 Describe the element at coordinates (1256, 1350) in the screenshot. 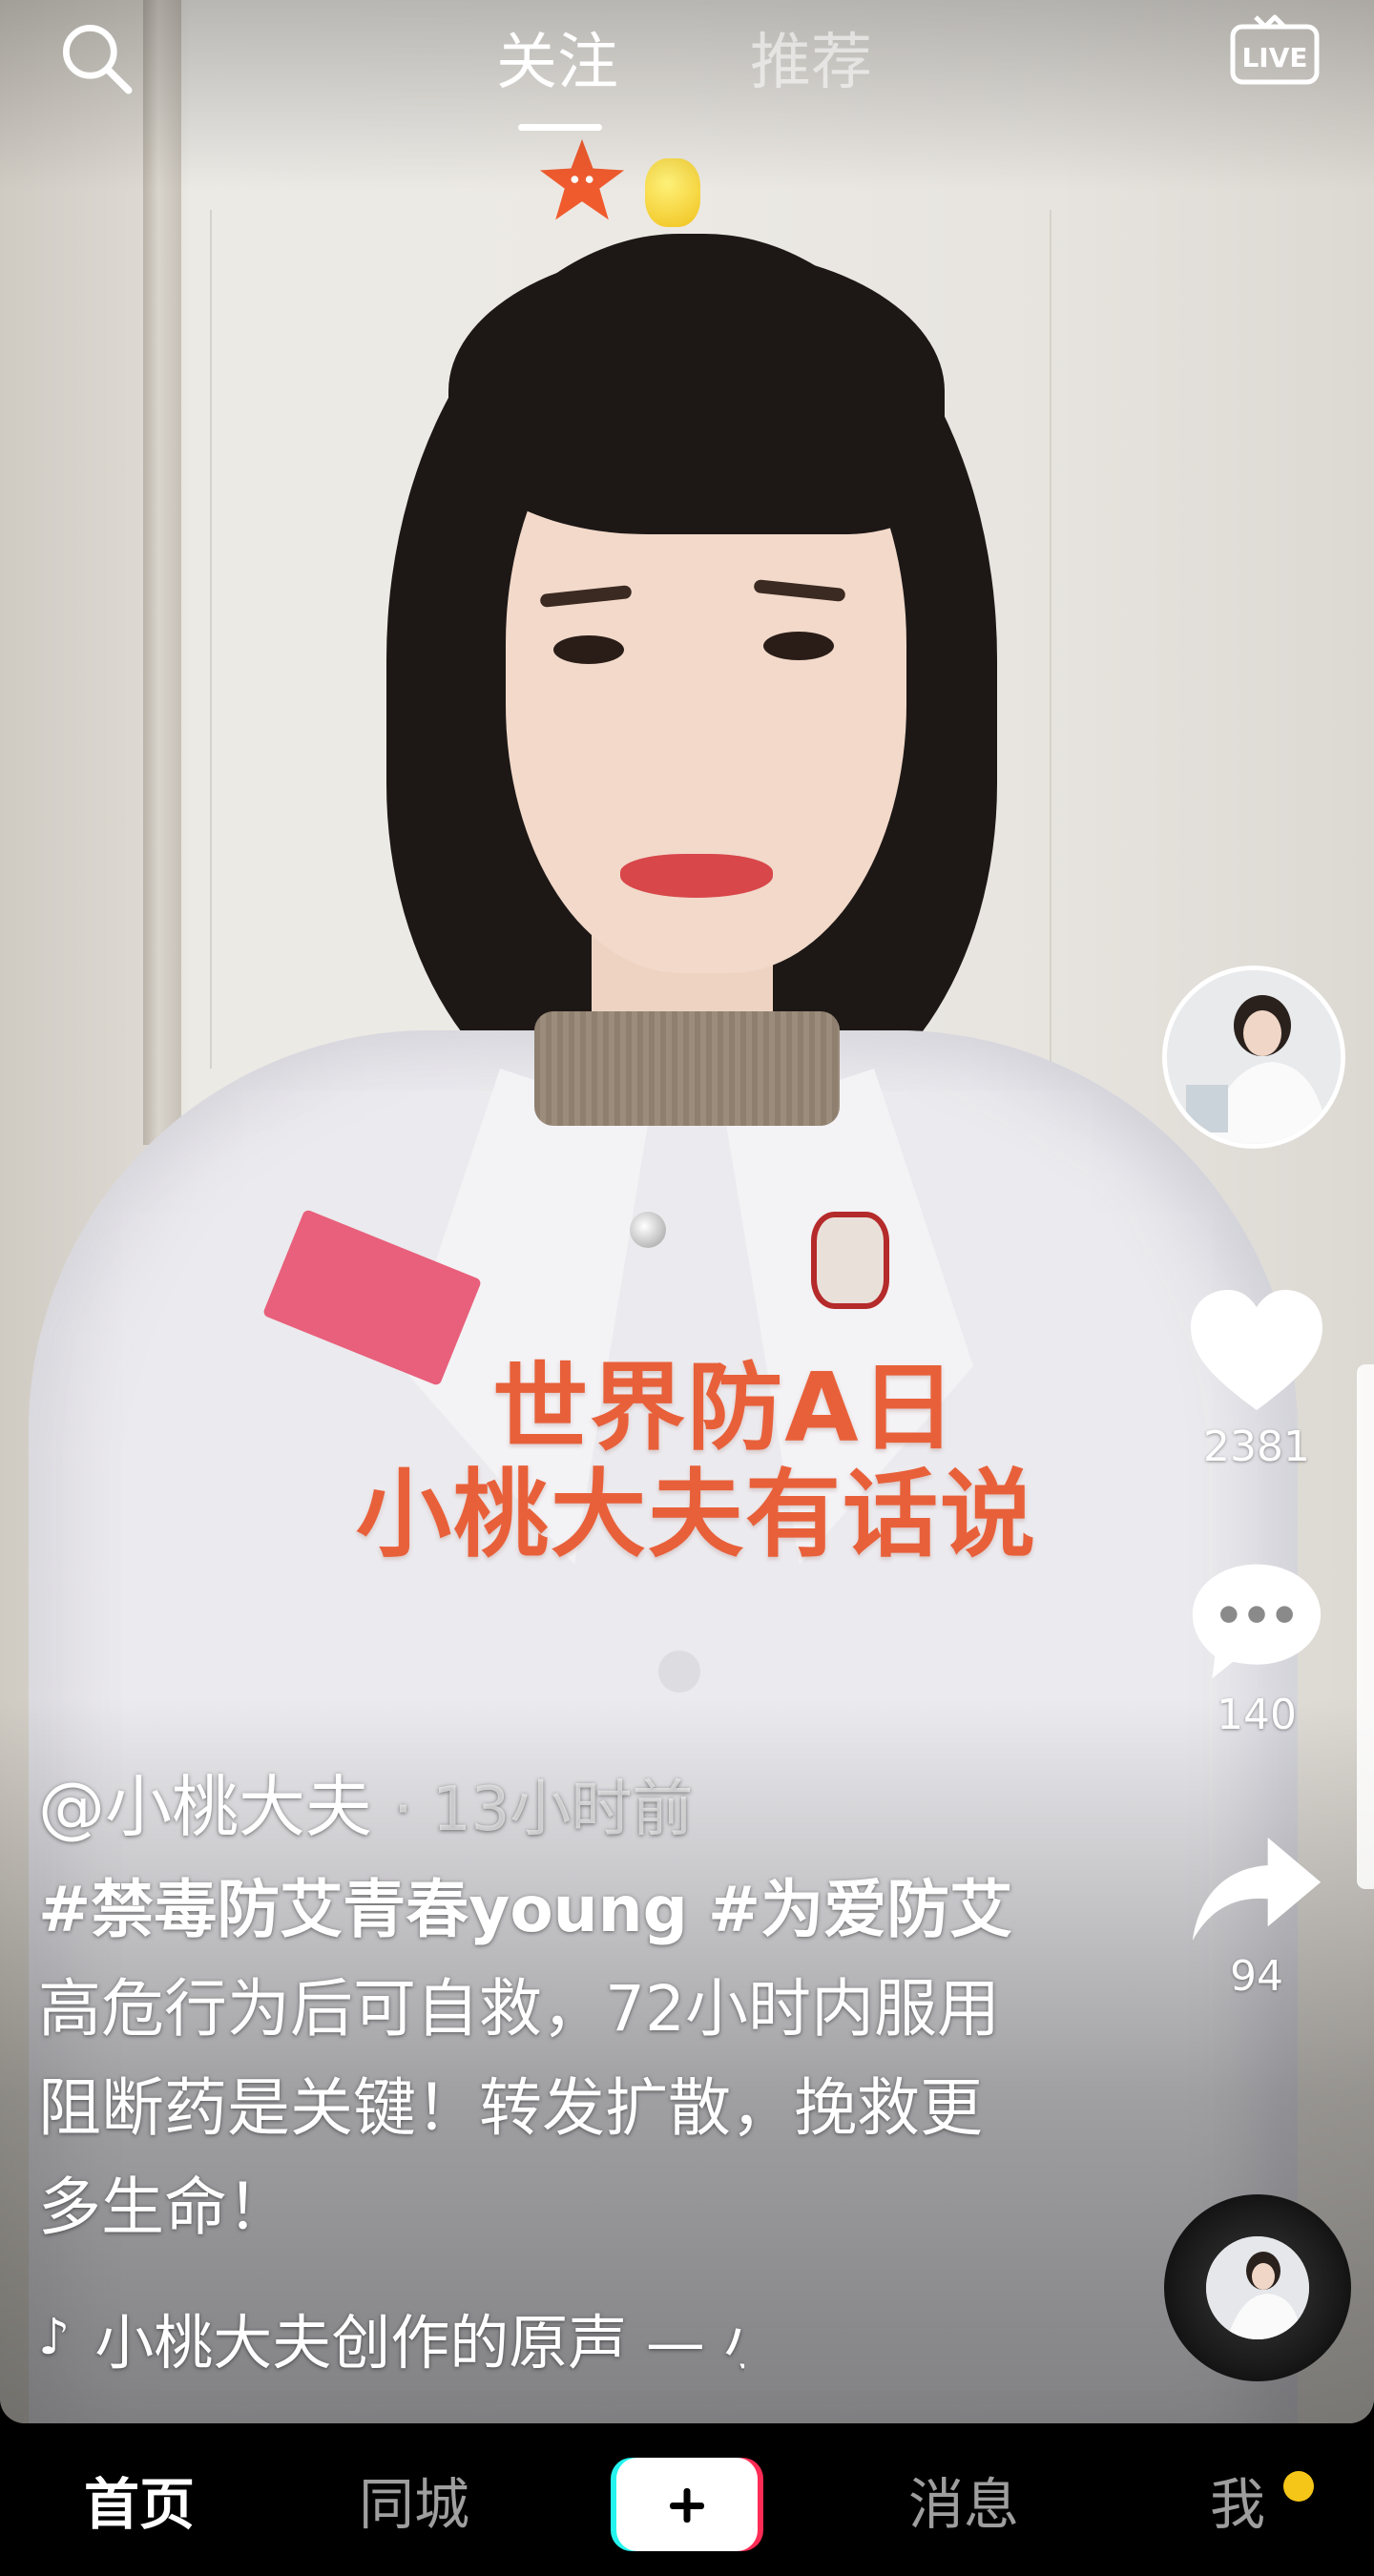

I see `heart-icon` at that location.